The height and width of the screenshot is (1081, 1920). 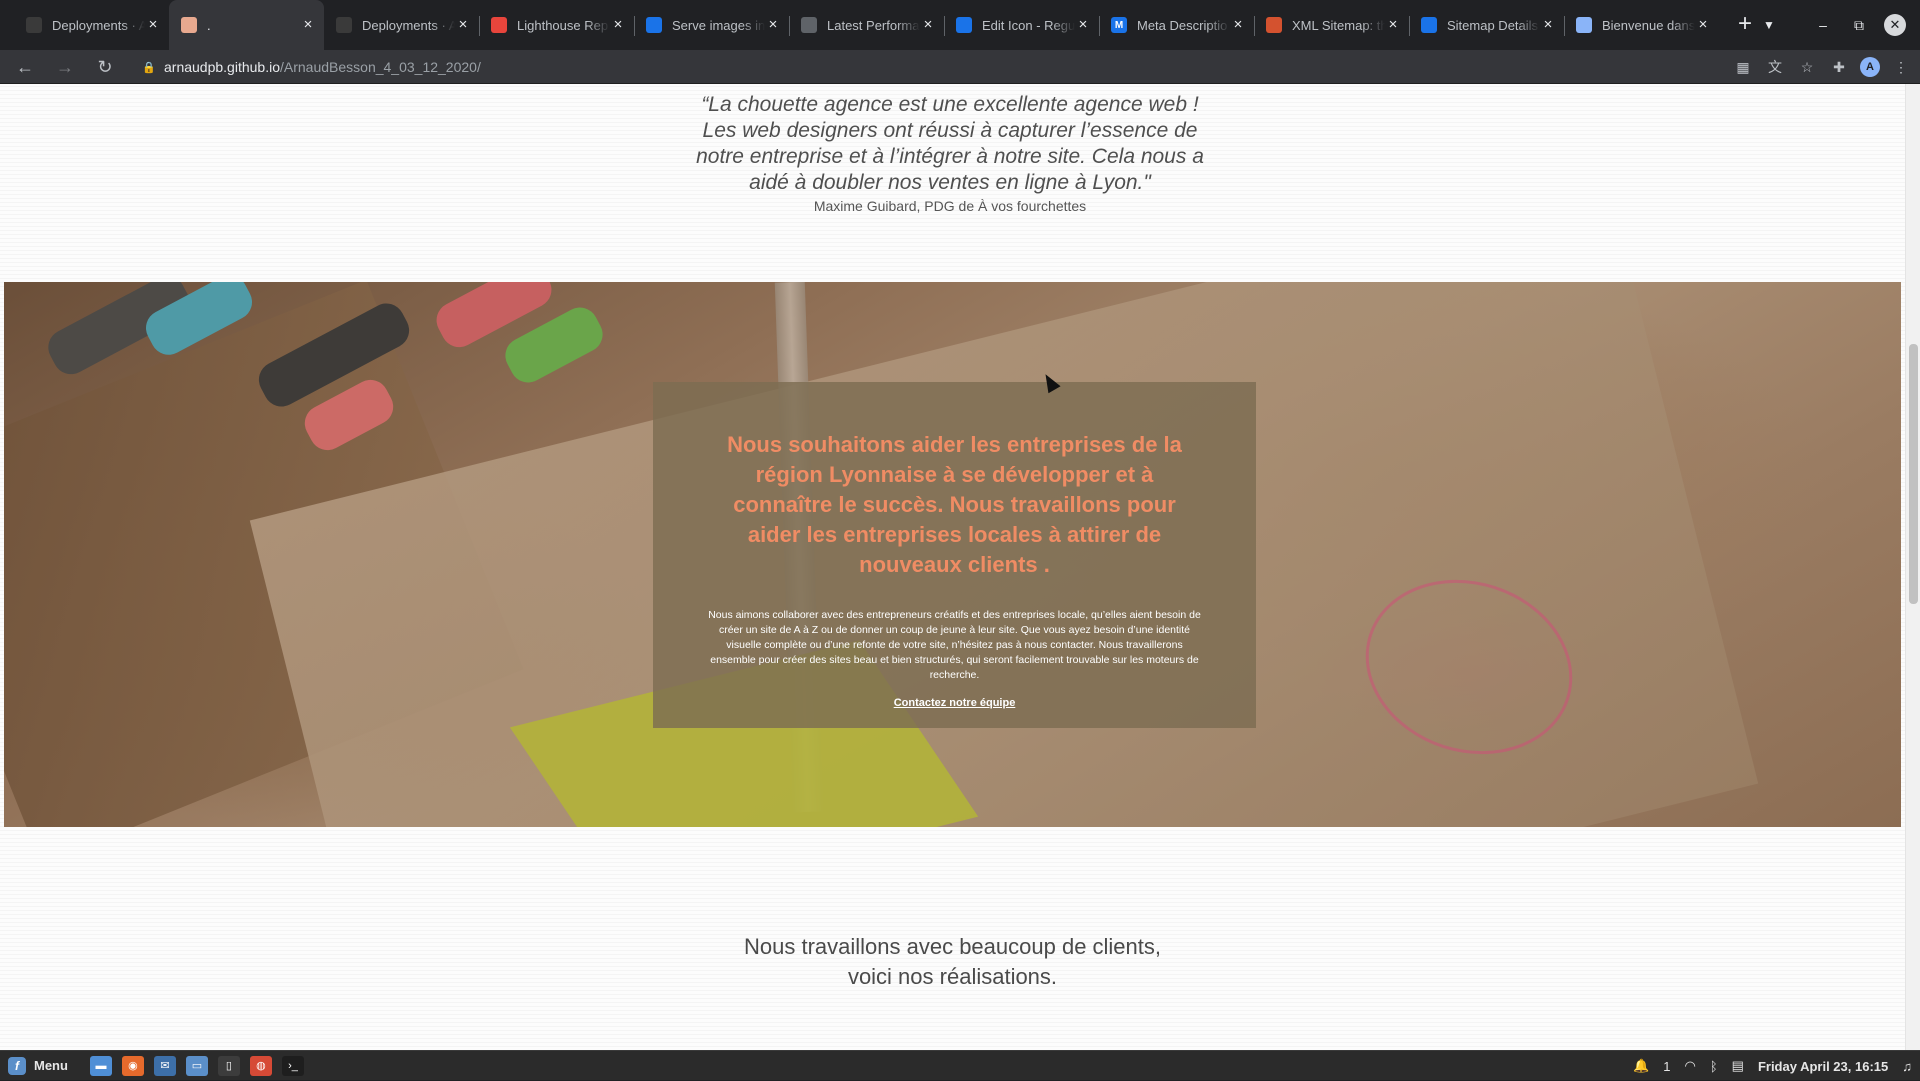 I want to click on music-note-icon: ♫, so click(x=1907, y=1066).